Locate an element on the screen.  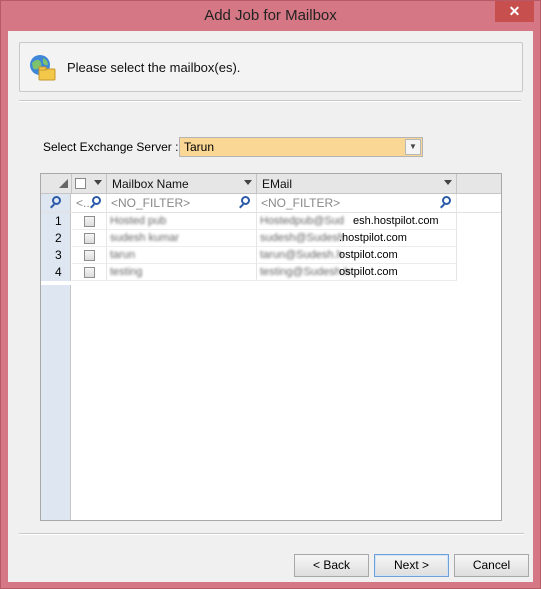
row-indicator-header is located at coordinates (56, 183).